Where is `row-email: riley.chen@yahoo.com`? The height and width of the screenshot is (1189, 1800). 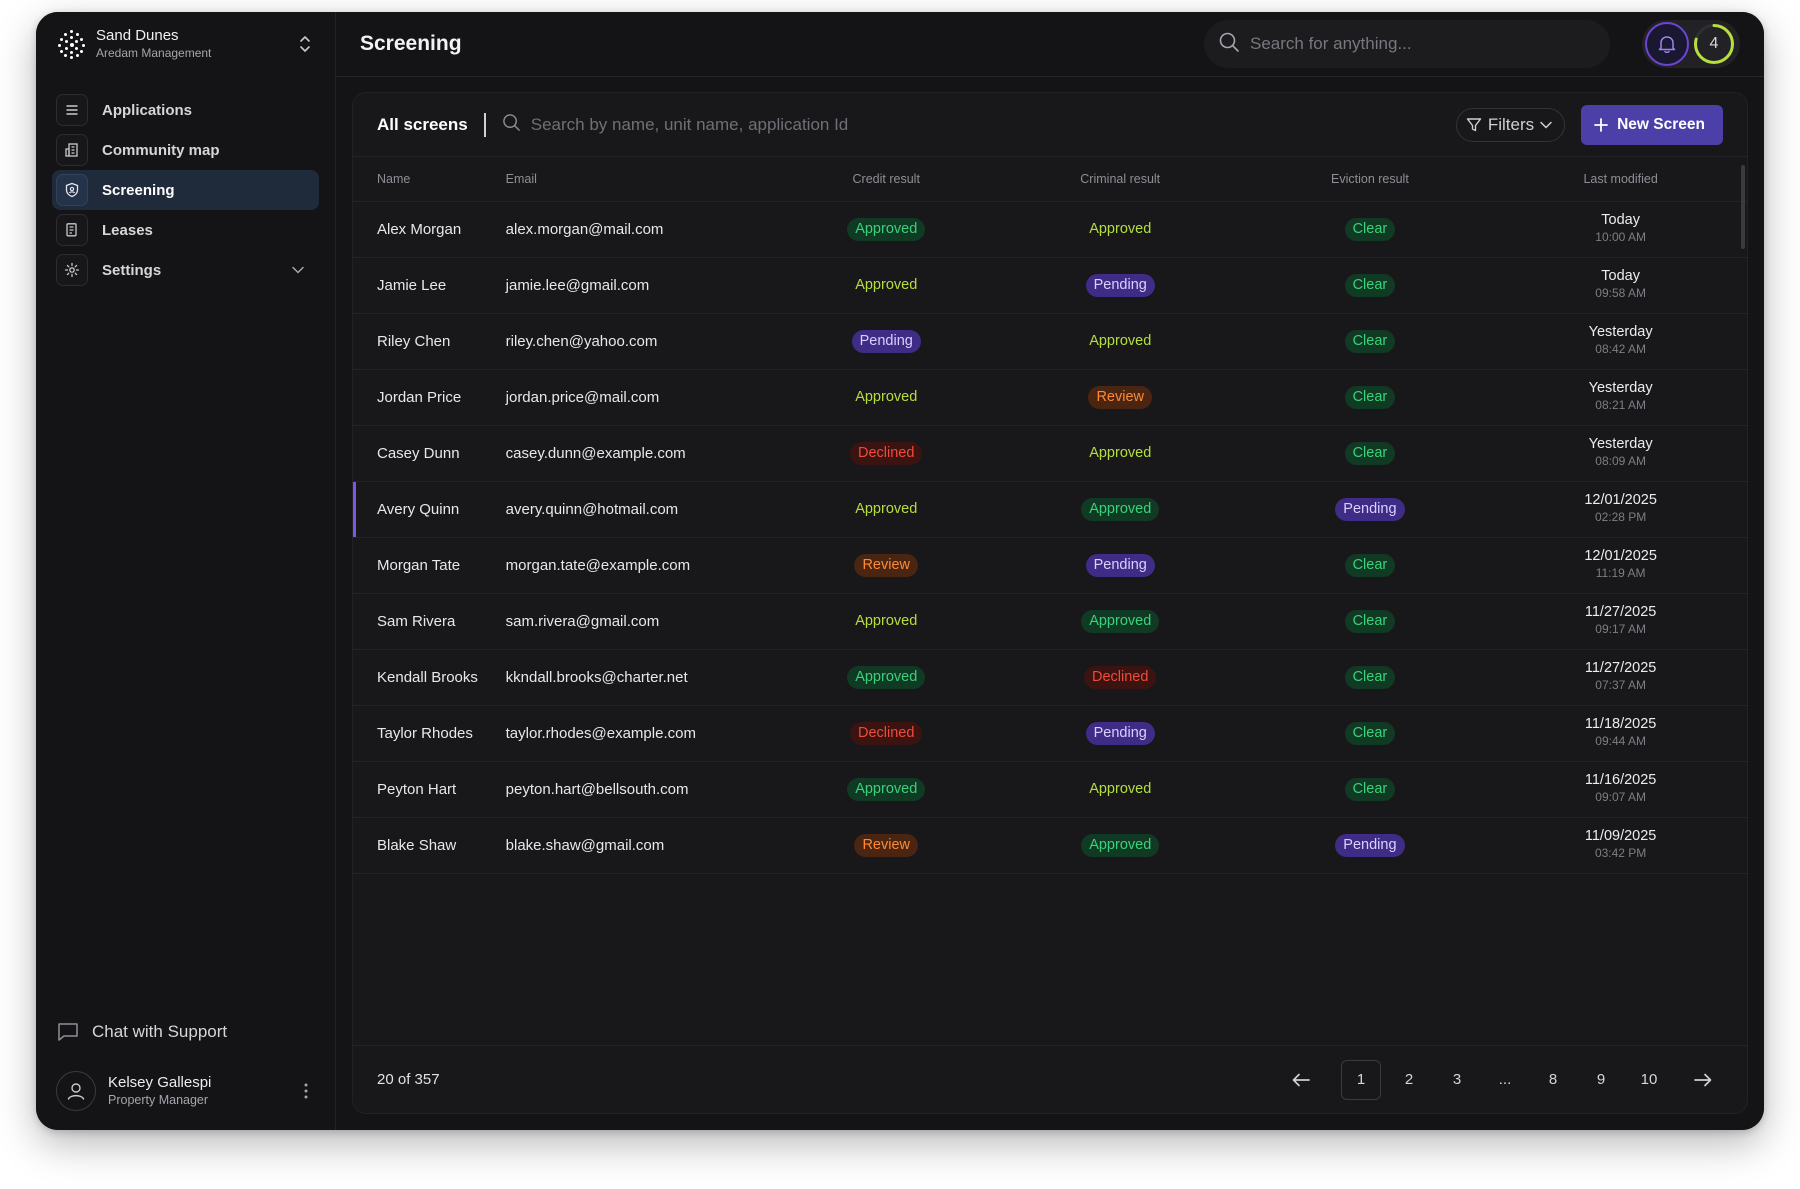 row-email: riley.chen@yahoo.com is located at coordinates (581, 341).